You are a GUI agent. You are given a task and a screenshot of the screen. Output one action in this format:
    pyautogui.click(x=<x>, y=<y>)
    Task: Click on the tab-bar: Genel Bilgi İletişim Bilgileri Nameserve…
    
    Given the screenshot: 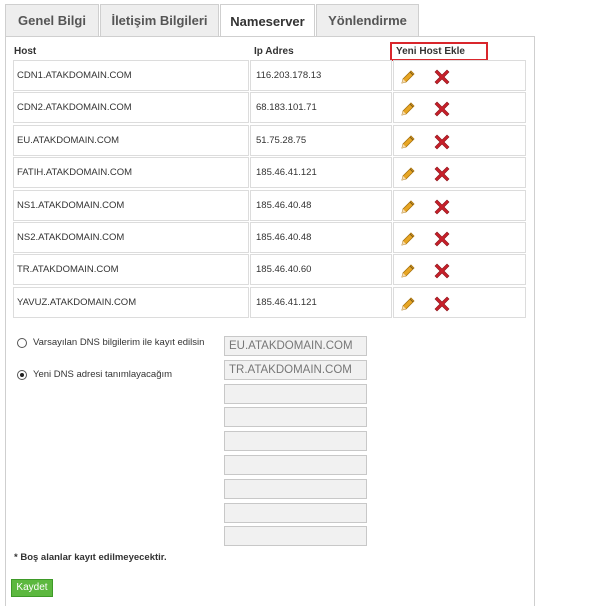 What is the action you would take?
    pyautogui.click(x=212, y=20)
    